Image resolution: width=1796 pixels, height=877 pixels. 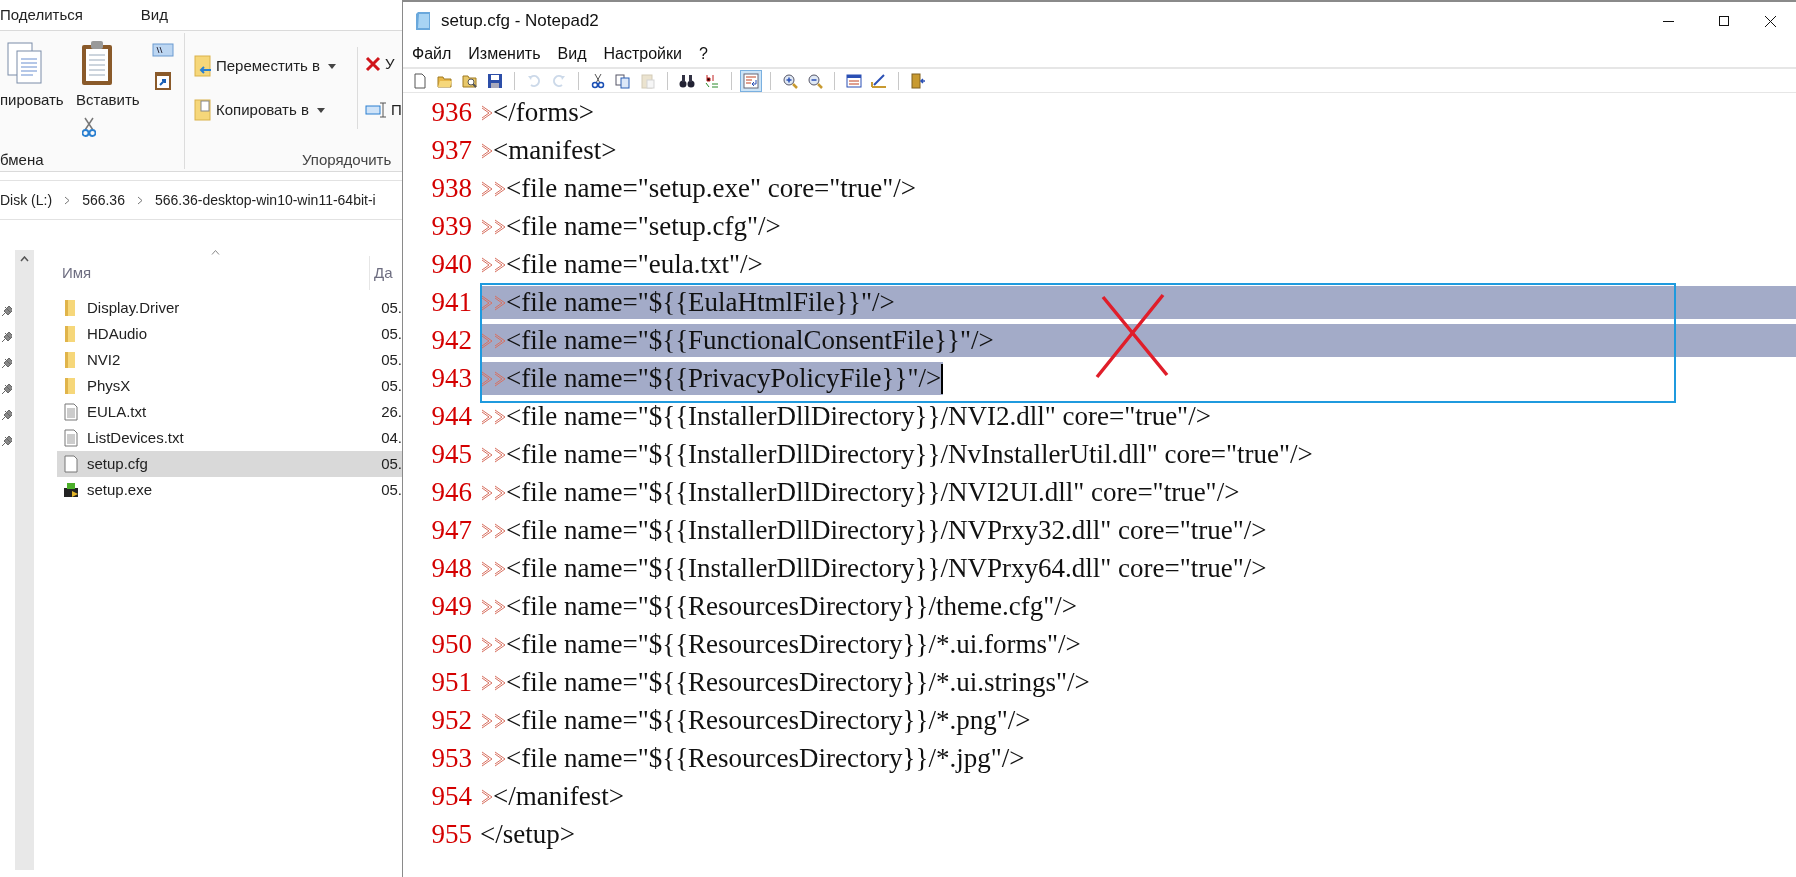 I want to click on ribbon-tab: Поделиться, so click(x=41, y=15).